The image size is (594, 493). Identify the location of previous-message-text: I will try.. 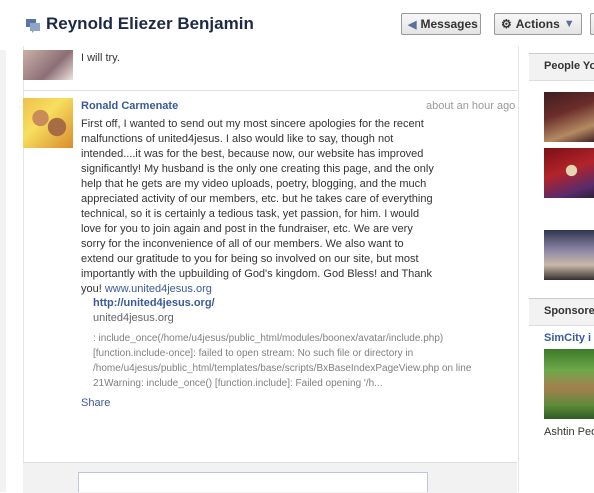
(100, 58).